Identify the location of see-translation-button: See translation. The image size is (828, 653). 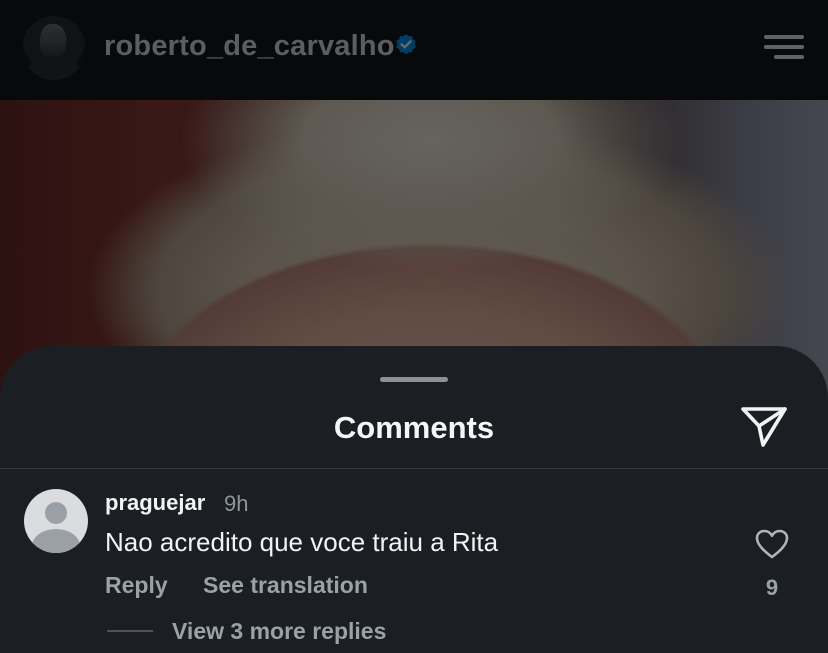
(285, 585).